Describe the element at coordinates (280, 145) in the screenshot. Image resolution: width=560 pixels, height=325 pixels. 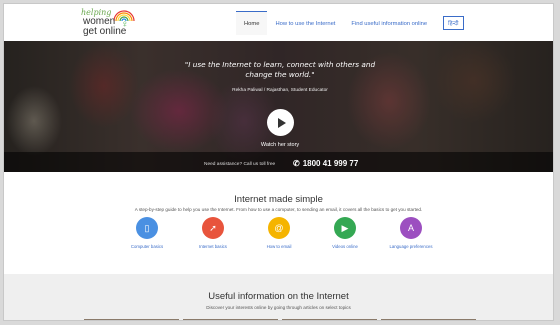
I see `watch-story-link: Watch her story` at that location.